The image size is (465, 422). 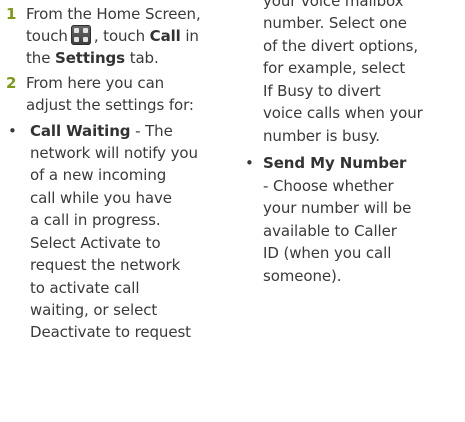 What do you see at coordinates (80, 35) in the screenshot?
I see `apps-grid-icon` at bounding box center [80, 35].